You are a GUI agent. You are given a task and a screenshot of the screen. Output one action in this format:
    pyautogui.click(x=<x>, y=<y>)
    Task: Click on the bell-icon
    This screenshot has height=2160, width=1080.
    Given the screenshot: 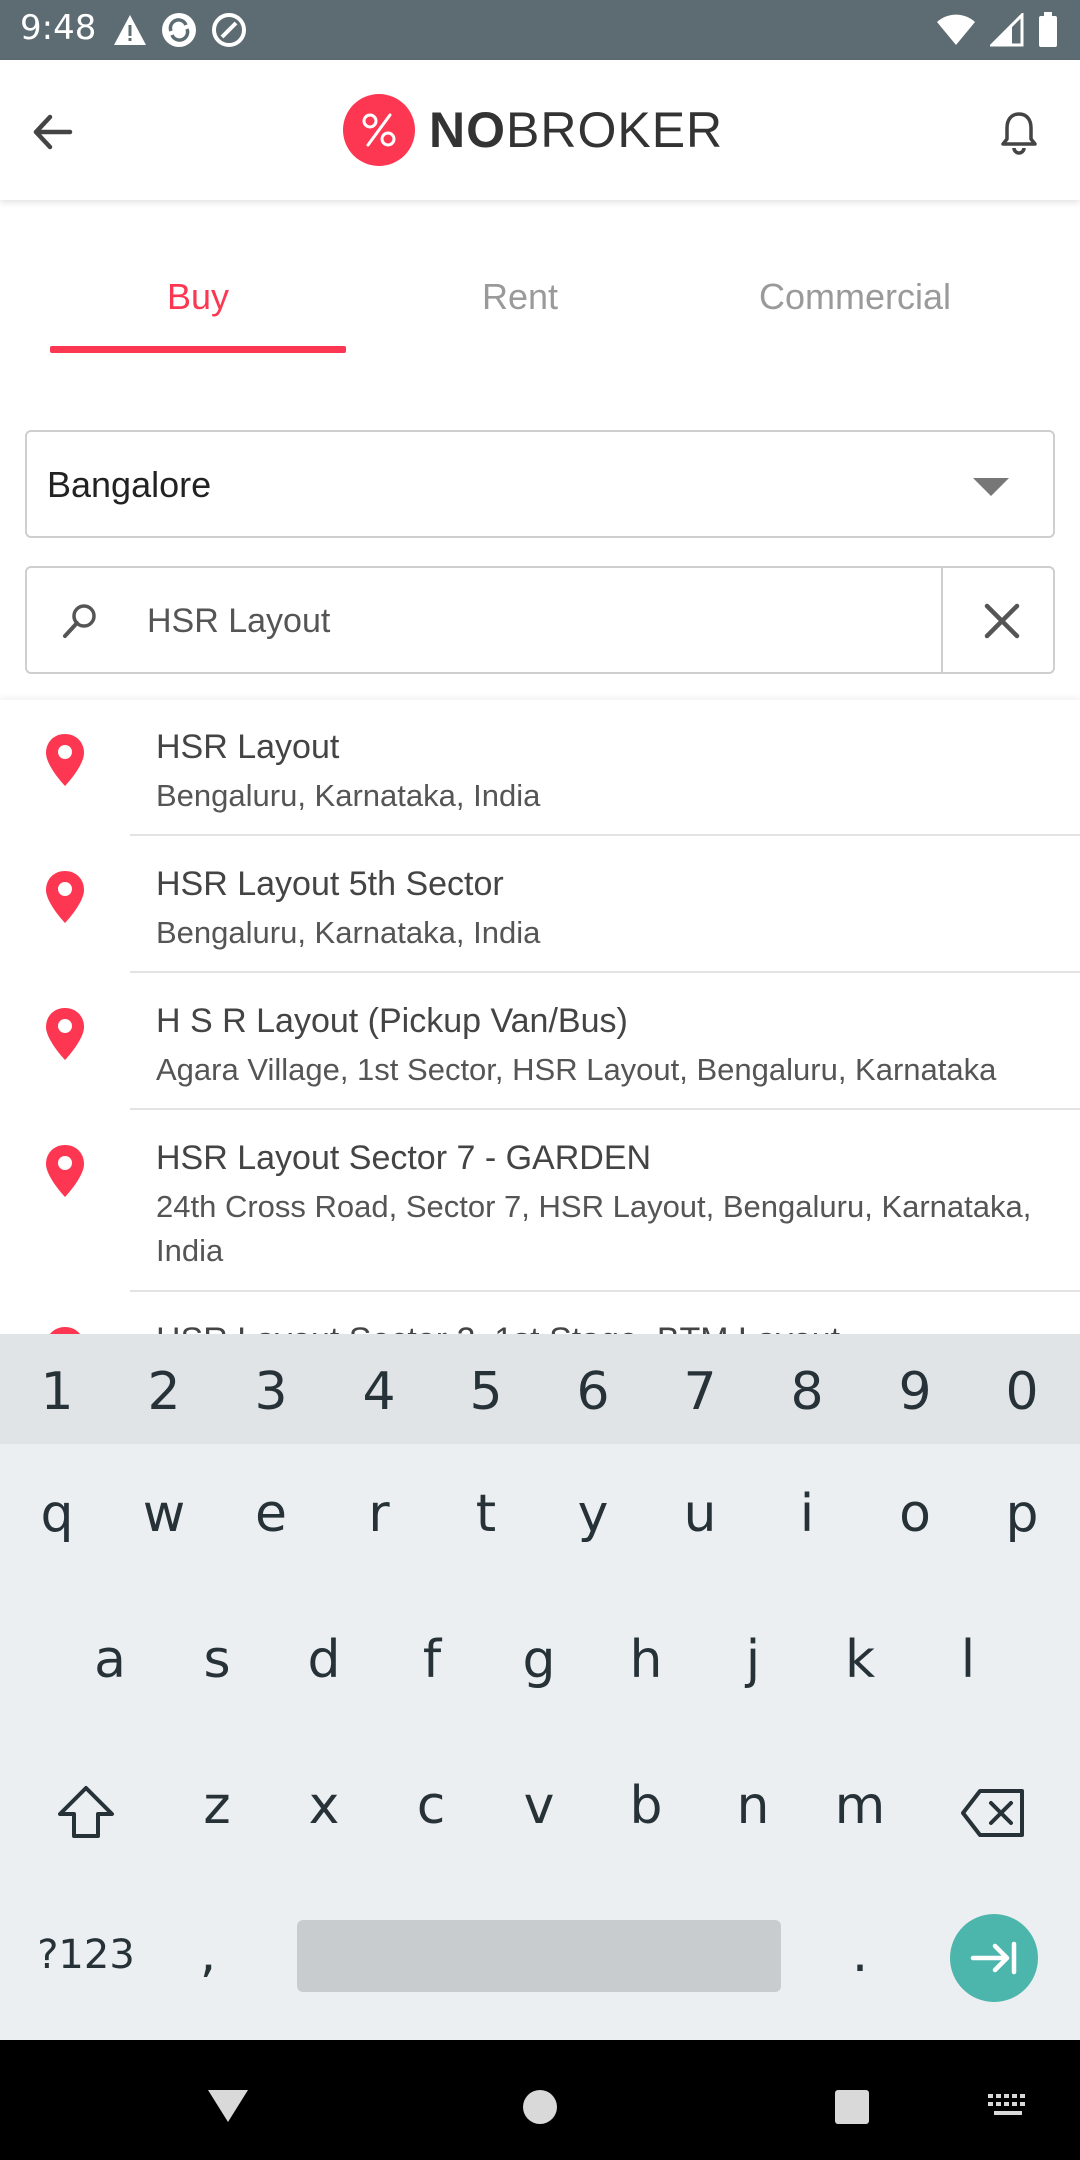 What is the action you would take?
    pyautogui.click(x=1019, y=133)
    